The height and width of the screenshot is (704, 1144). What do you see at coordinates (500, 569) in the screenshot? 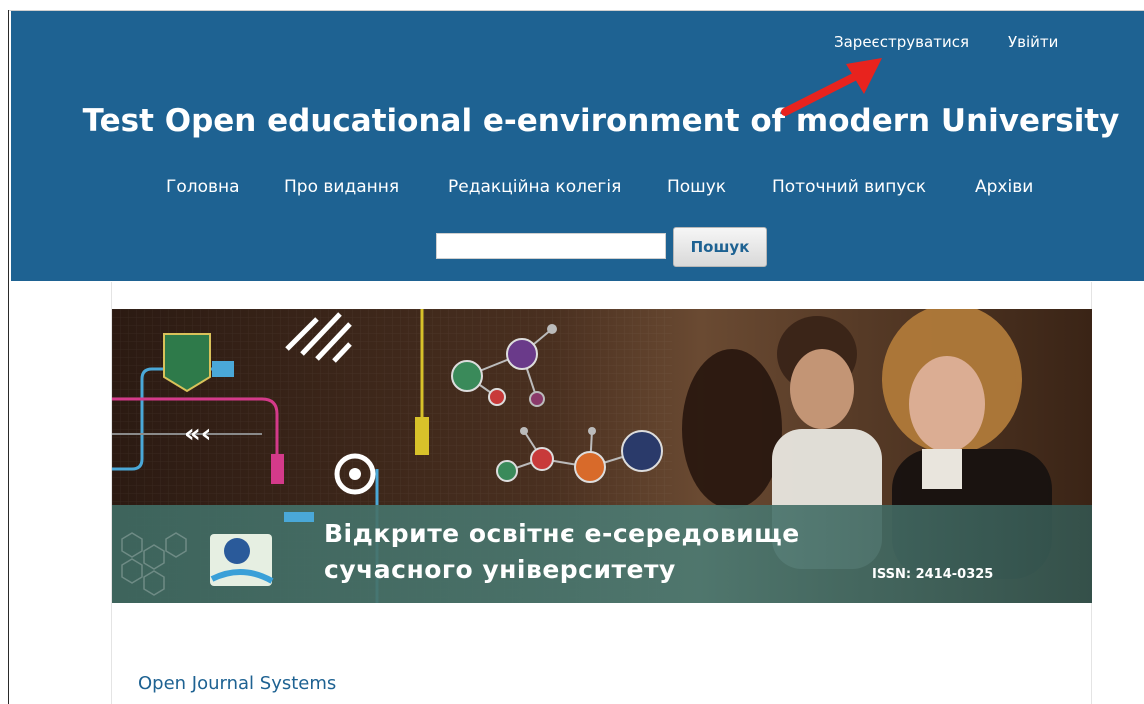
I see `banner-title-line2: сучасного університету` at bounding box center [500, 569].